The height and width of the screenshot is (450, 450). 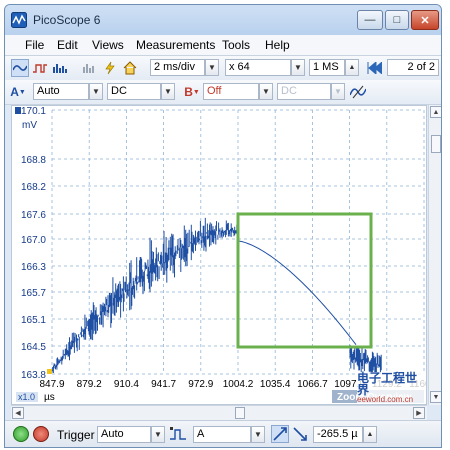 What do you see at coordinates (338, 434) in the screenshot?
I see `trigger-time-input: -265.5 µ` at bounding box center [338, 434].